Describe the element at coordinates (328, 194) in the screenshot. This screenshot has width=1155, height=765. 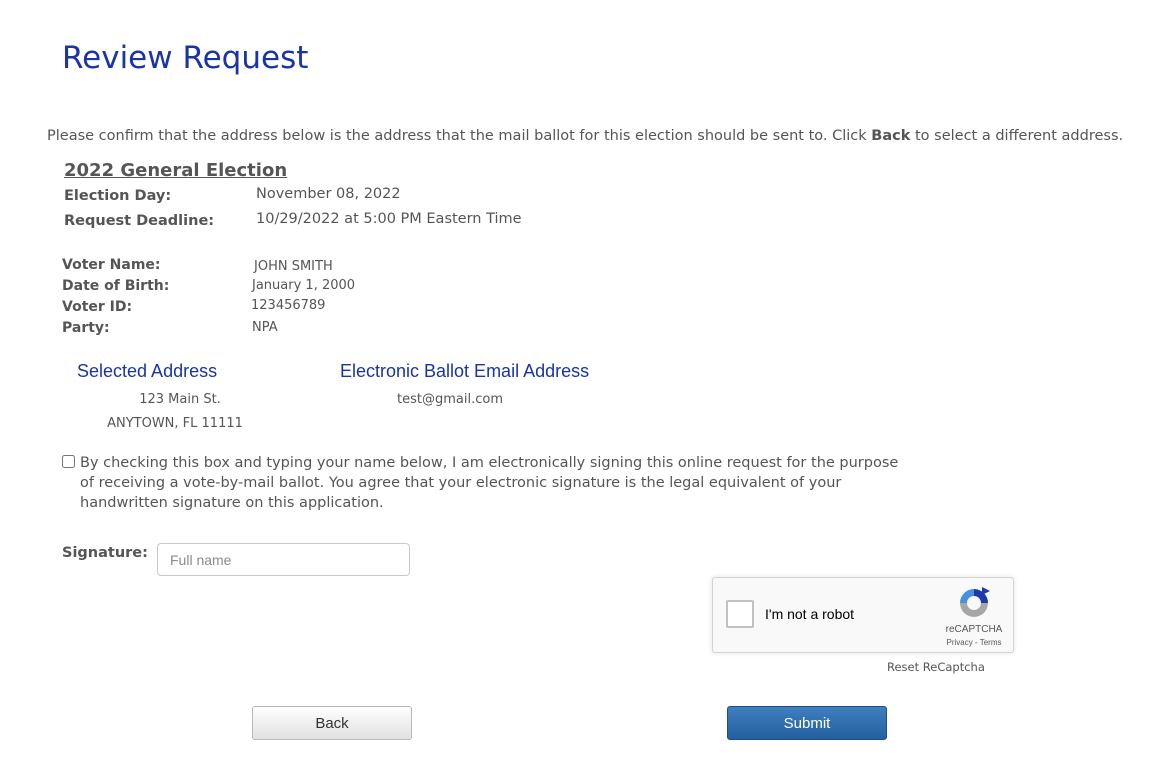
I see `election-day-value: November 08, 2022` at that location.